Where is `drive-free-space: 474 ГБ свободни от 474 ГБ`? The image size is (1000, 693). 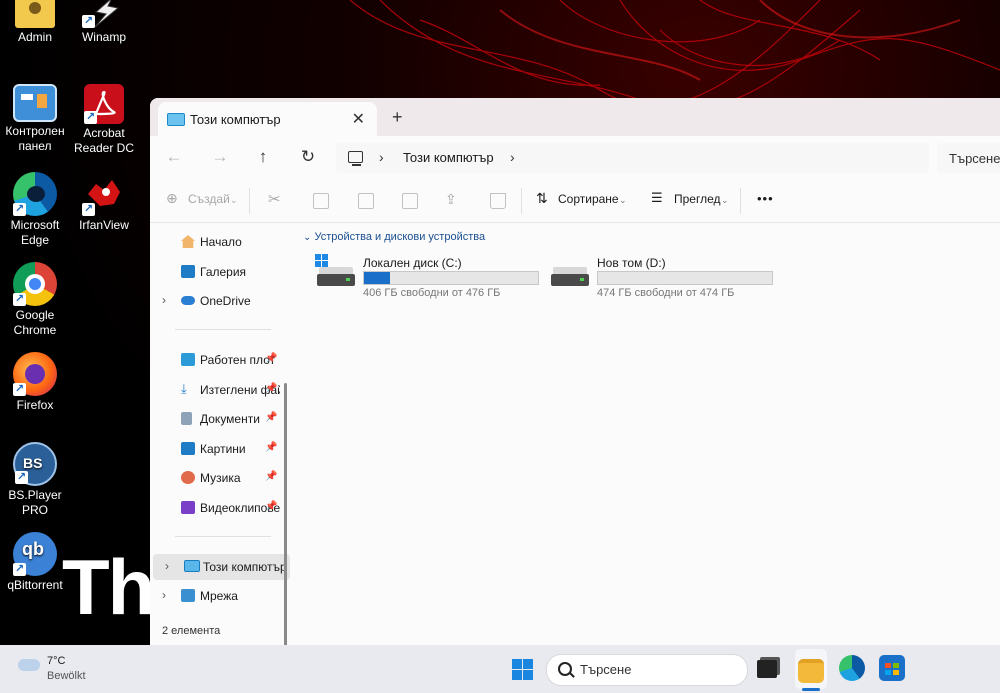
drive-free-space: 474 ГБ свободни от 474 ГБ is located at coordinates (666, 293).